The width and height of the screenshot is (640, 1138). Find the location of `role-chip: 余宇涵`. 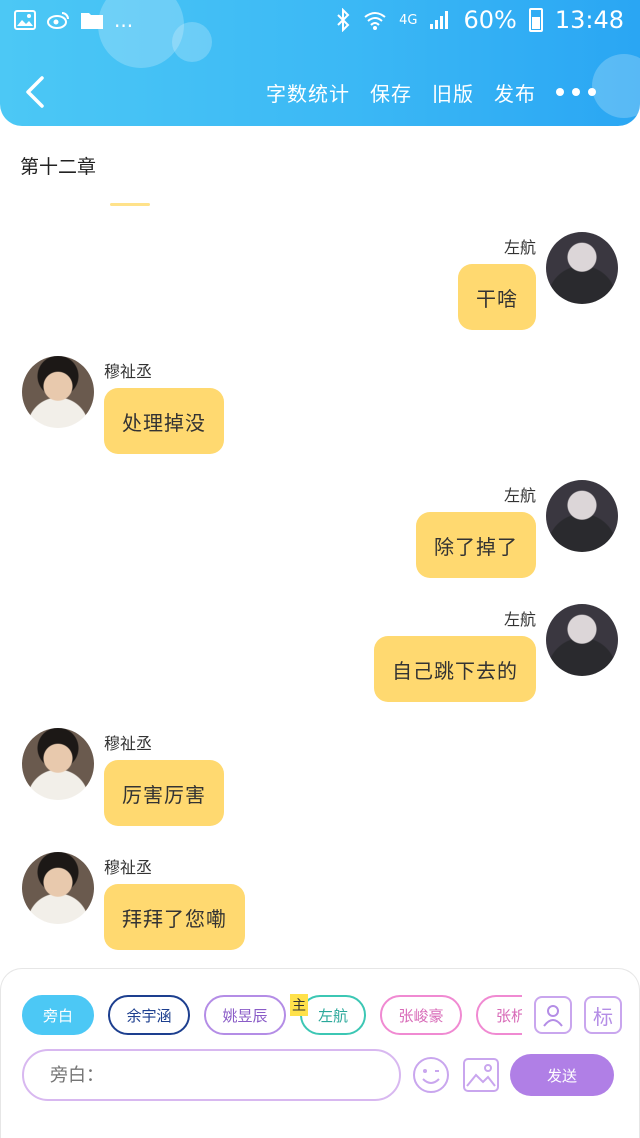

role-chip: 余宇涵 is located at coordinates (149, 1015).